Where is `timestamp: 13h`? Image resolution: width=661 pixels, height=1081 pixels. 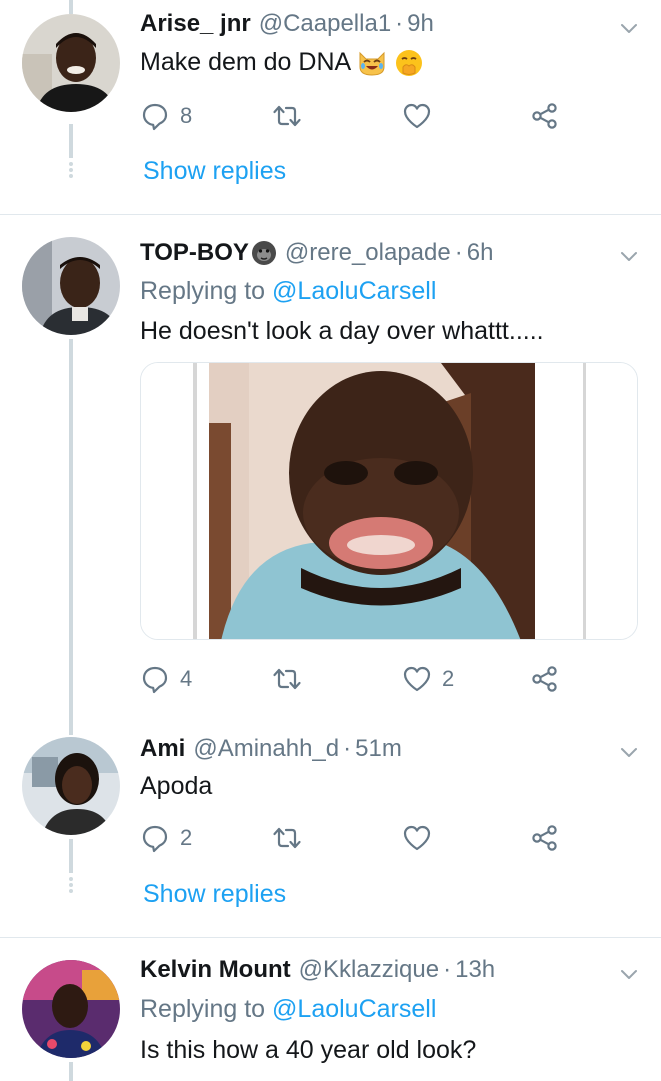
timestamp: 13h is located at coordinates (475, 970).